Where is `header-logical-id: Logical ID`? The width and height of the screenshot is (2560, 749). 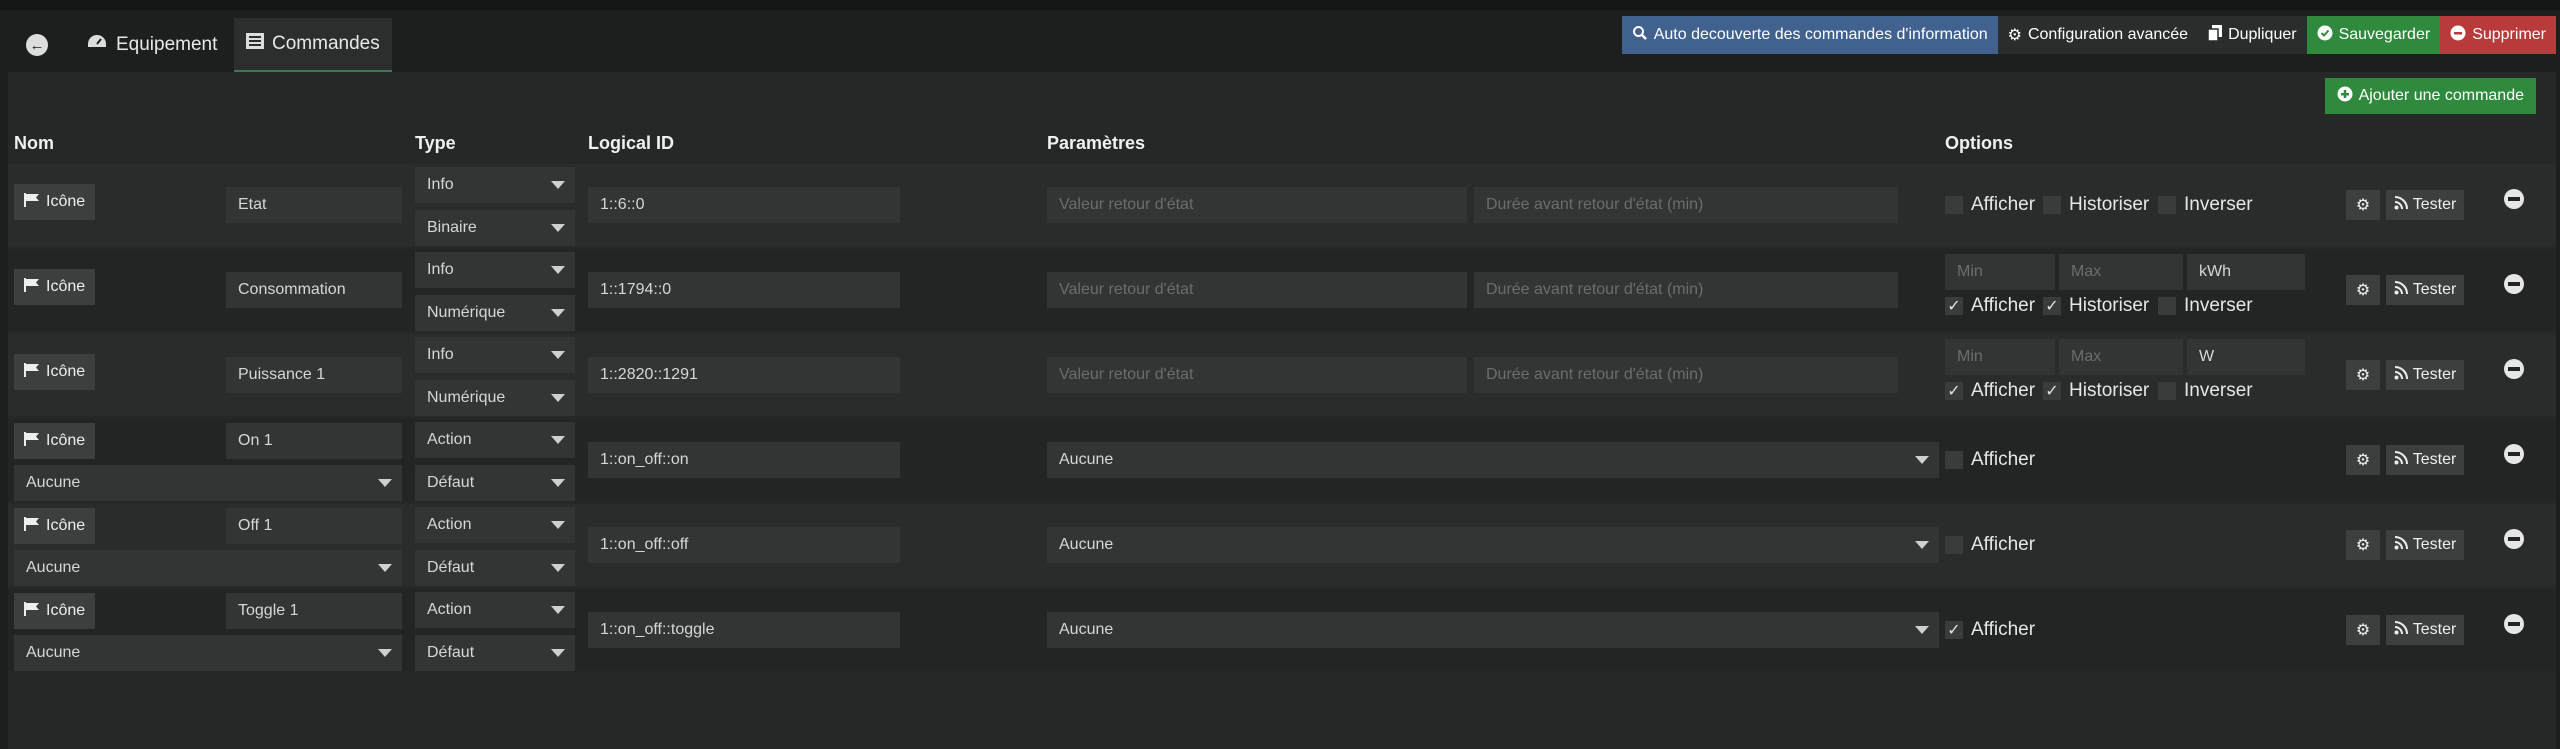 header-logical-id: Logical ID is located at coordinates (631, 143).